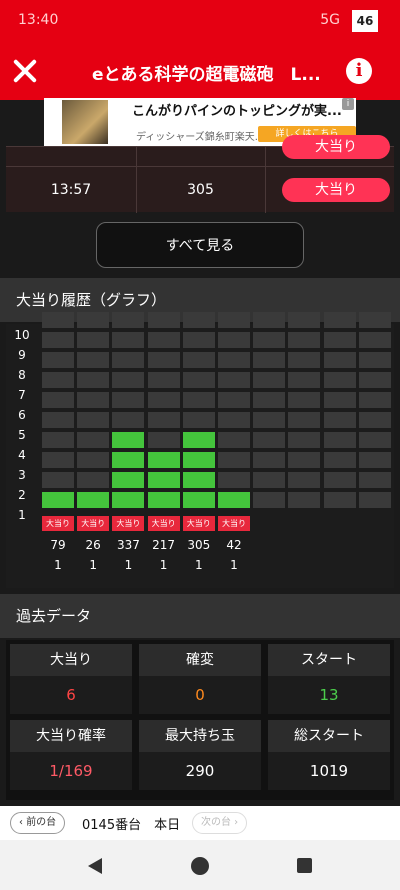 The height and width of the screenshot is (890, 400). I want to click on stat-value: 0, so click(200, 695).